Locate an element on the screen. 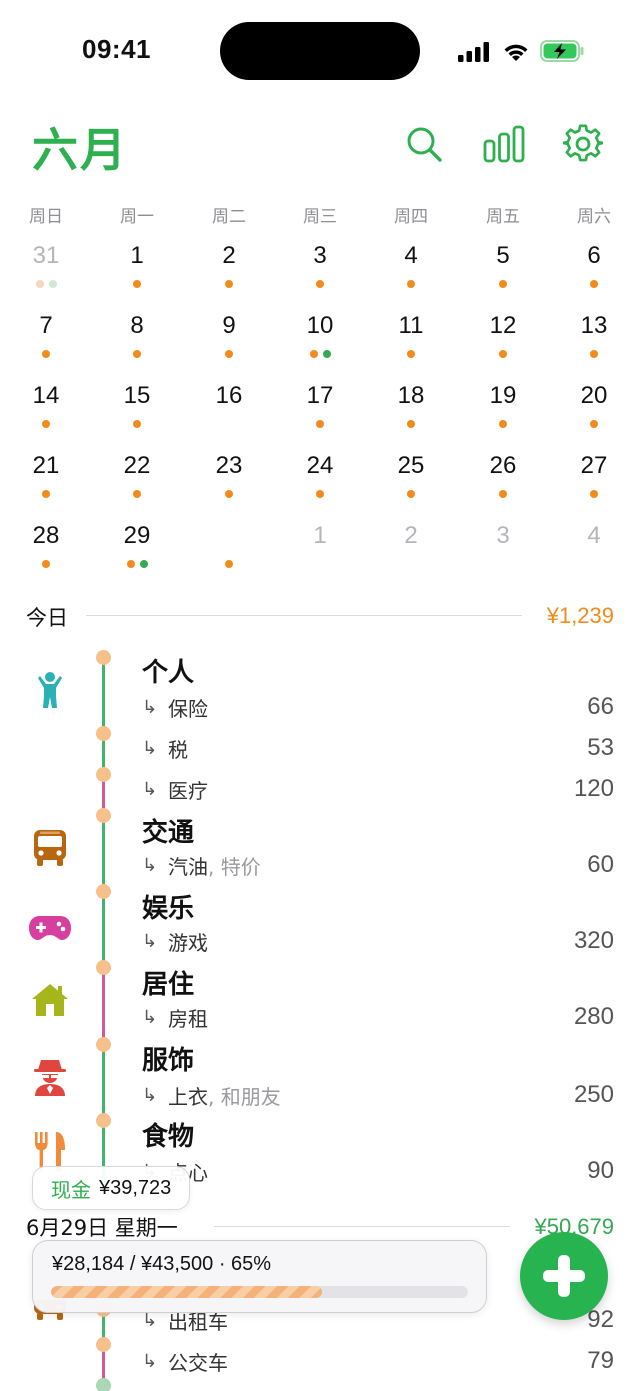  date-header: 6月29日 星期一 is located at coordinates (102, 1228).